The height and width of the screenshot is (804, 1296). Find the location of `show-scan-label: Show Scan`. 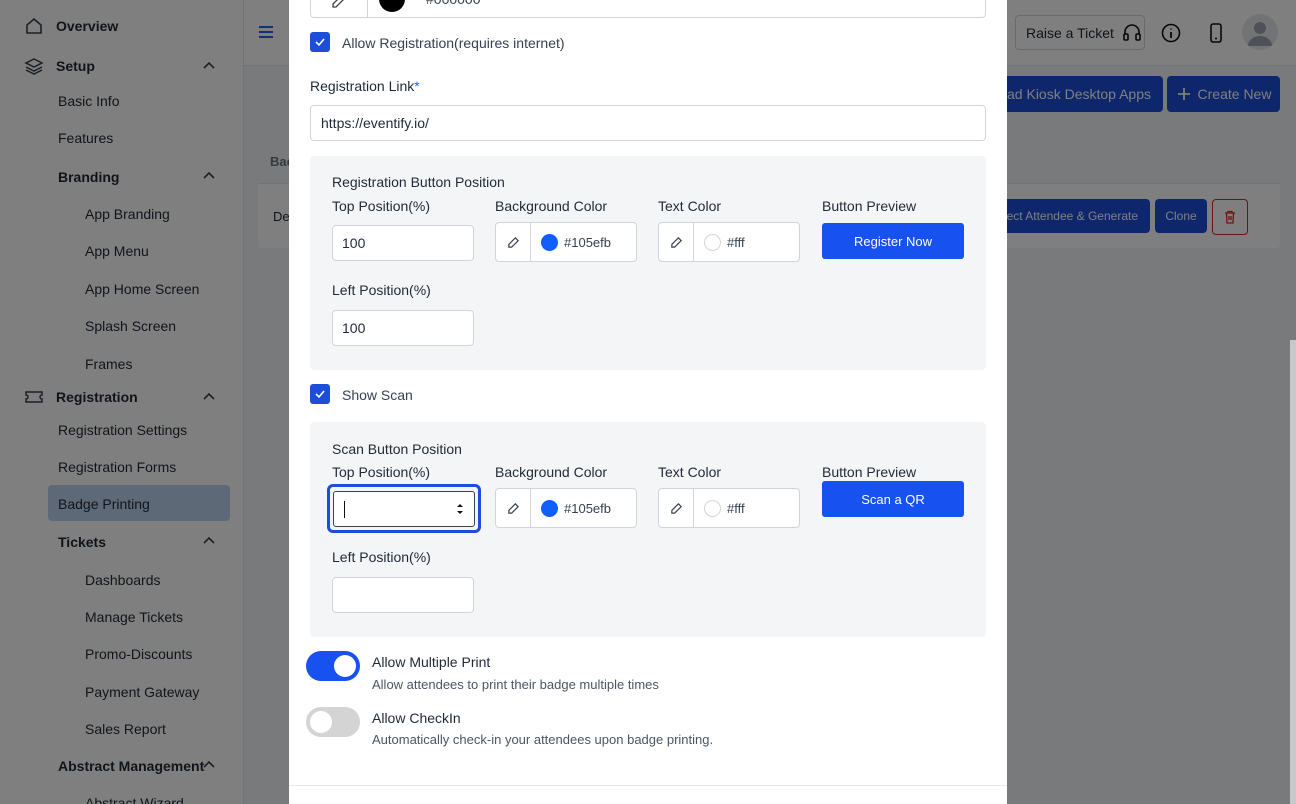

show-scan-label: Show Scan is located at coordinates (377, 395).